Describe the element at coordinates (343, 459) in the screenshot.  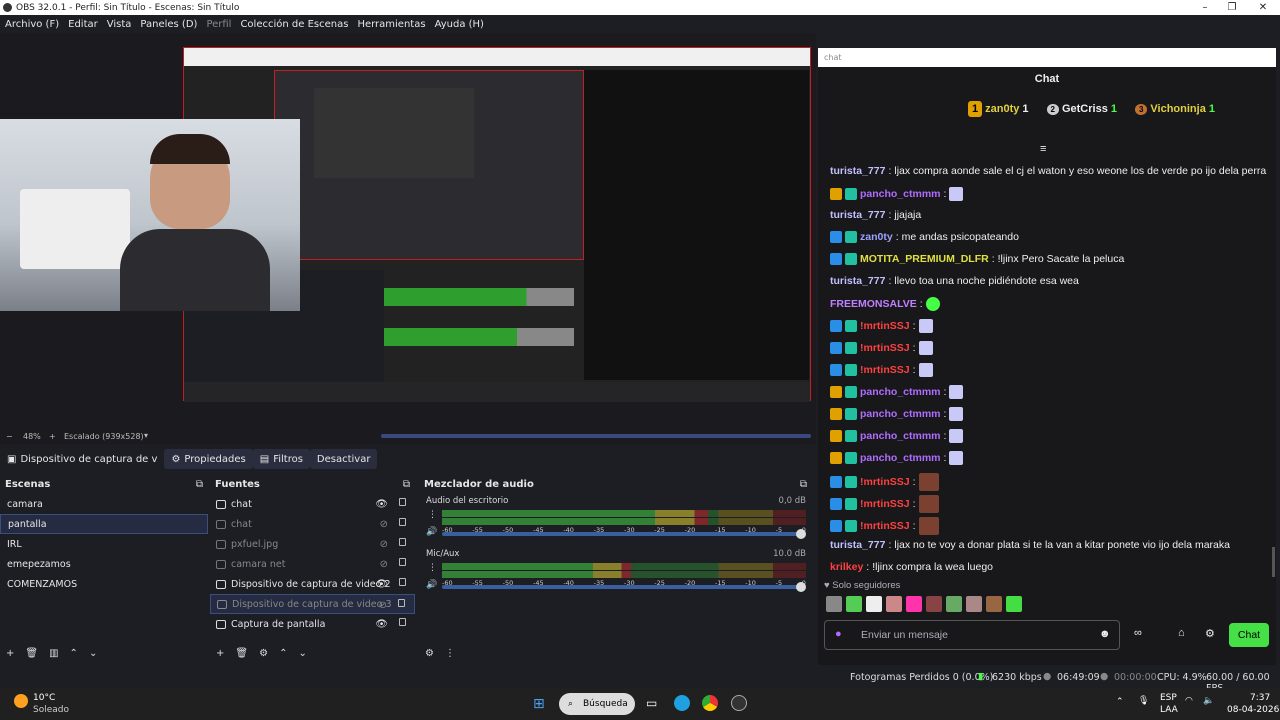
I see `deactivate-button: Desactivar` at that location.